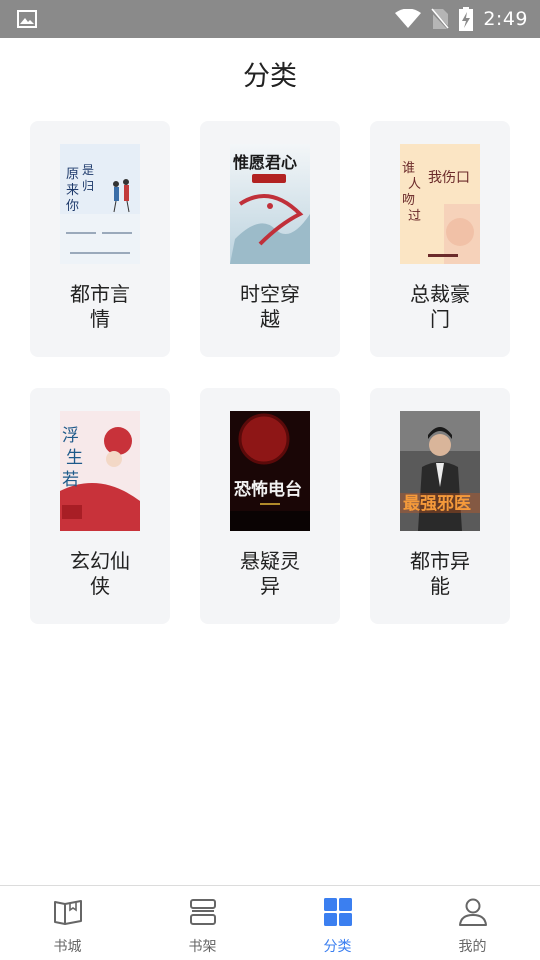 This screenshot has height=960, width=540. I want to click on category-card-fantasy: 浮 生 若 玄幻仙侠, so click(100, 506).